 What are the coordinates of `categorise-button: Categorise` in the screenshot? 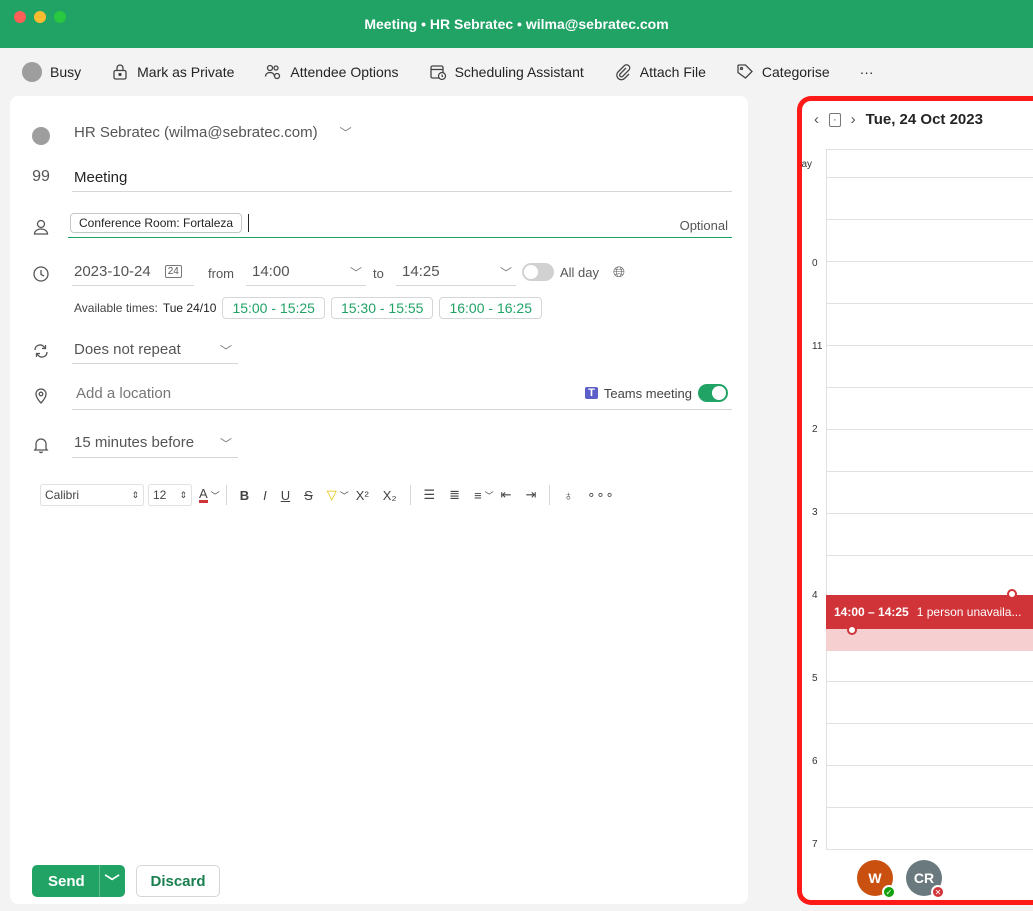 It's located at (783, 72).